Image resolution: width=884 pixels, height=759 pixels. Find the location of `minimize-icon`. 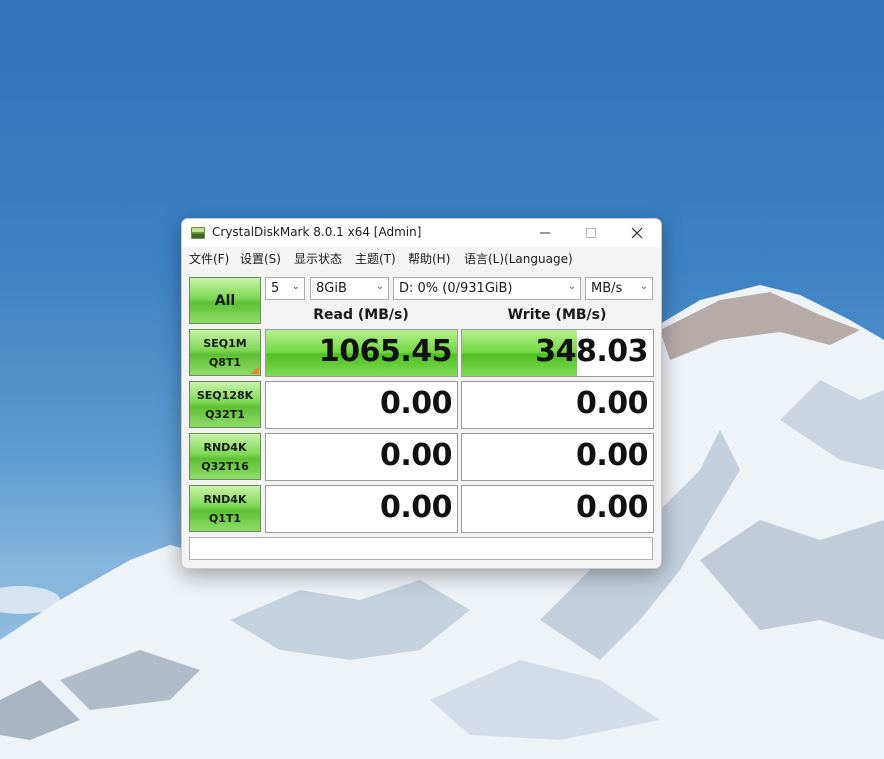

minimize-icon is located at coordinates (545, 233).